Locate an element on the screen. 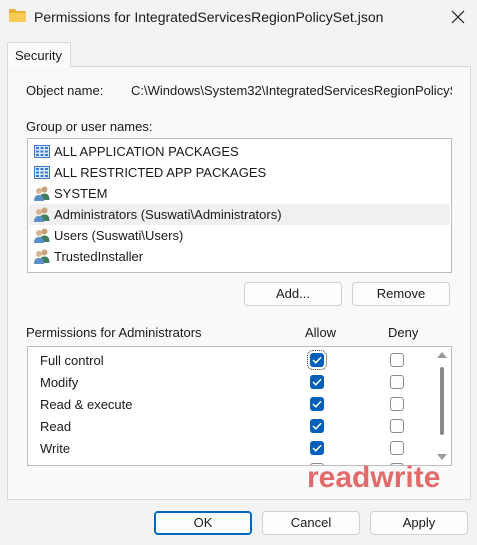 This screenshot has height=545, width=477. list-item: SYSTEM is located at coordinates (239, 193).